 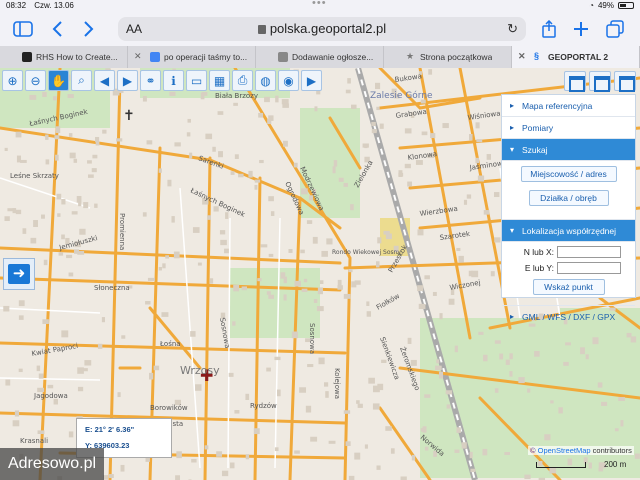 What do you see at coordinates (242, 80) in the screenshot?
I see `print-icon: ⎙` at bounding box center [242, 80].